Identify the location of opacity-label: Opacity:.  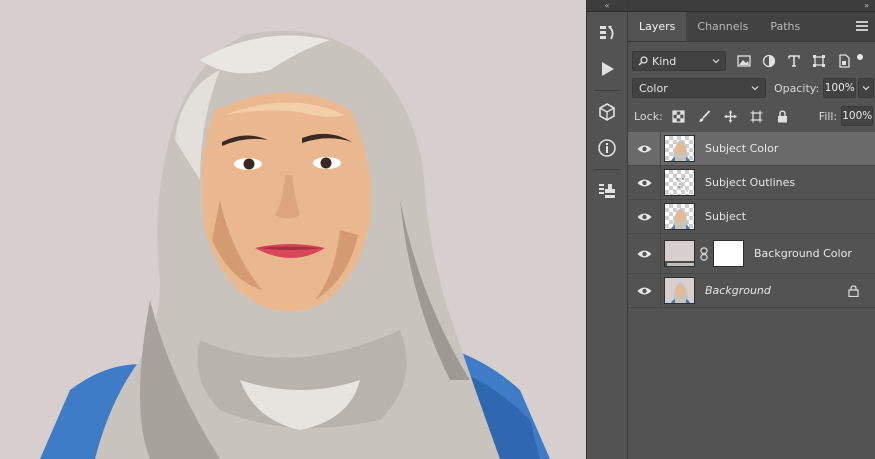
(797, 88).